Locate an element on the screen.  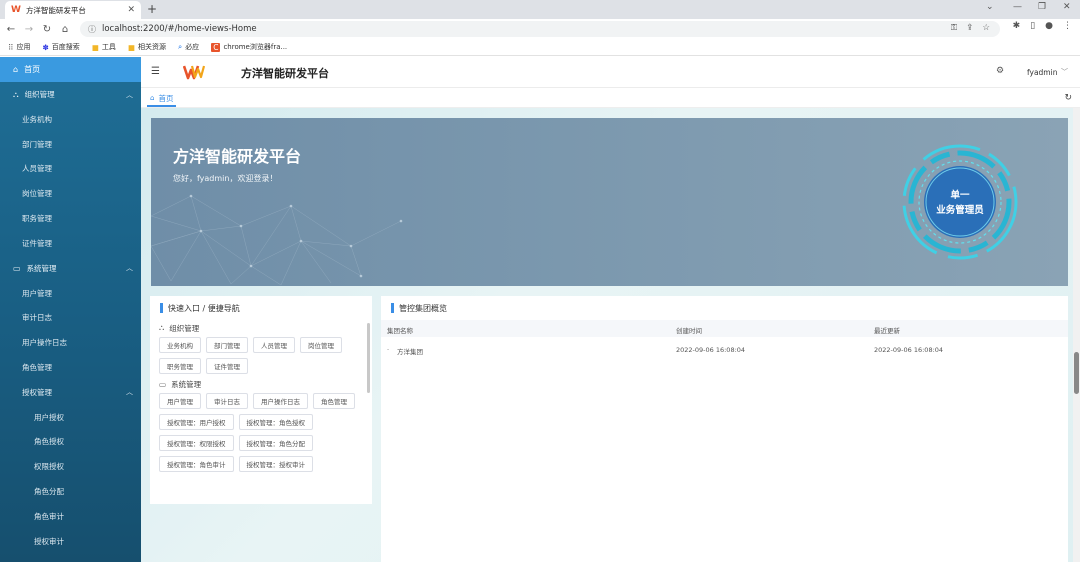
restore-icon: ❐ is located at coordinates (1042, 7).